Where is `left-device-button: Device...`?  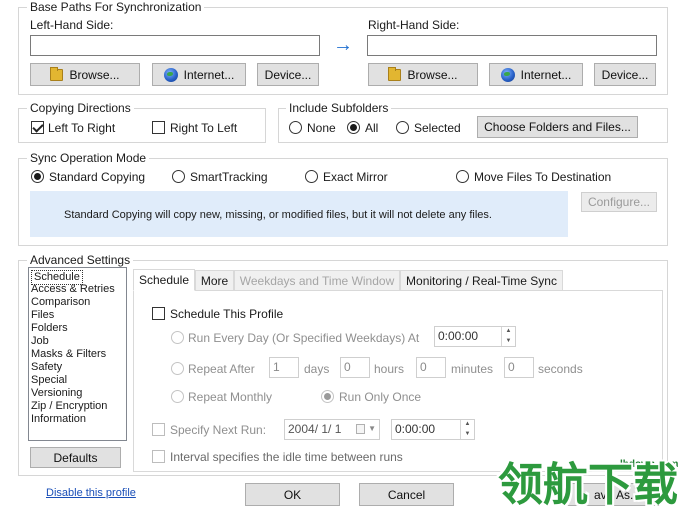
left-device-button: Device... is located at coordinates (288, 74).